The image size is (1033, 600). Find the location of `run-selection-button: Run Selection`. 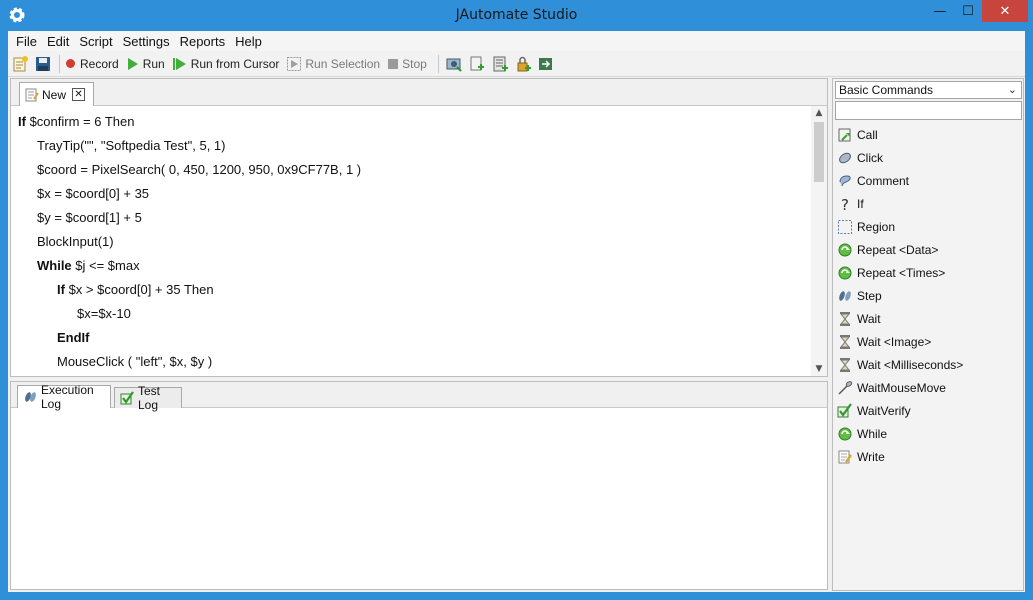

run-selection-button: Run Selection is located at coordinates (334, 63).